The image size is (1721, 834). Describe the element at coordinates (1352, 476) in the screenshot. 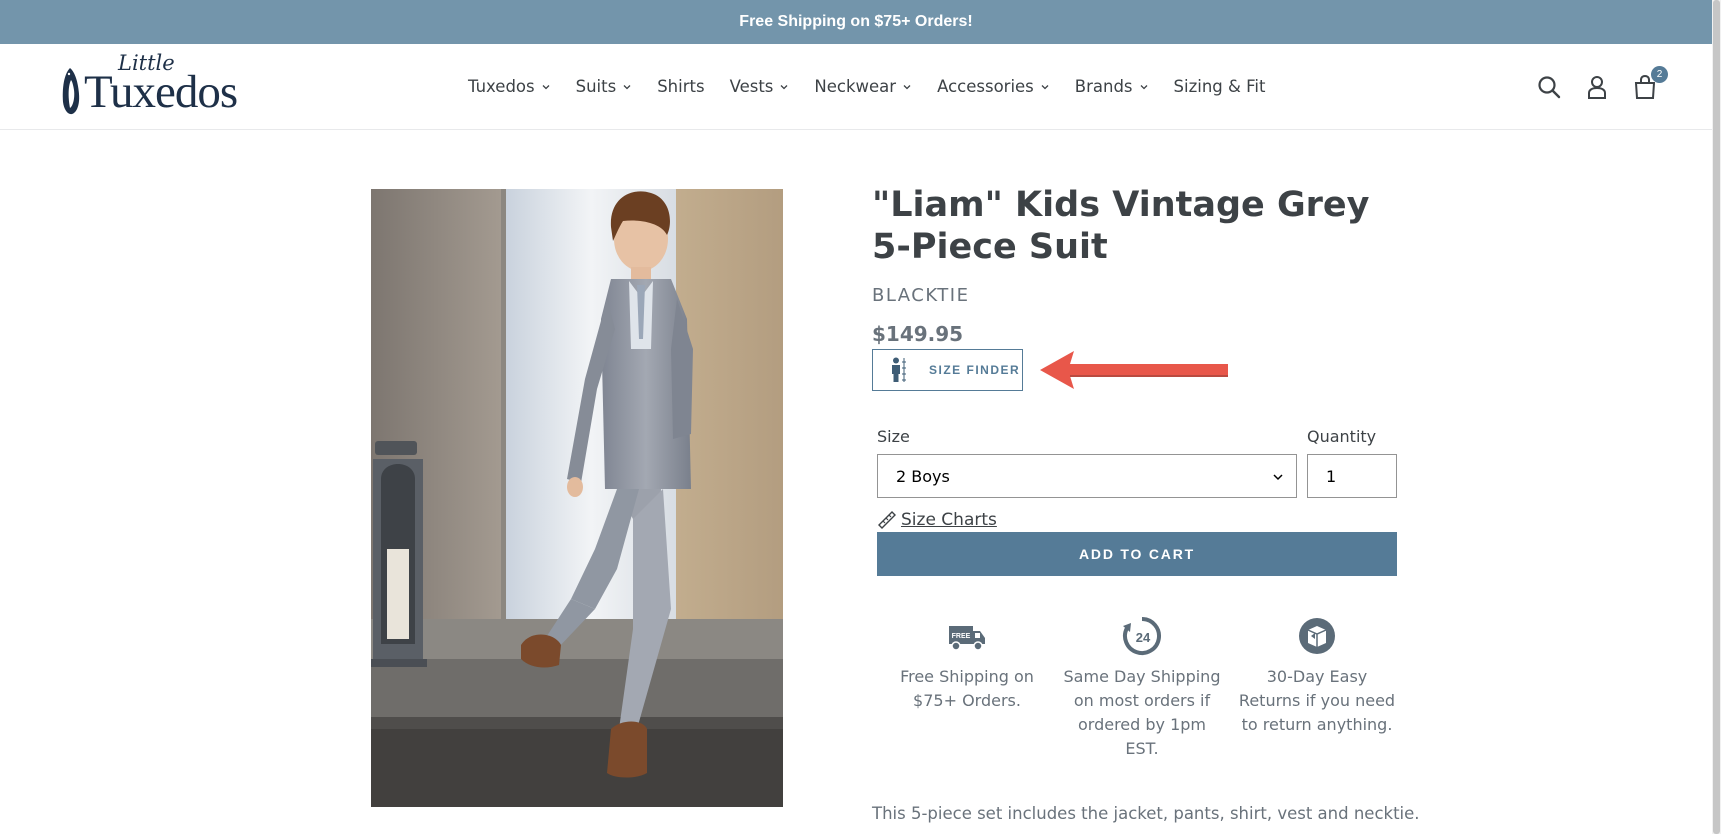

I see `quantity-input: 1` at that location.